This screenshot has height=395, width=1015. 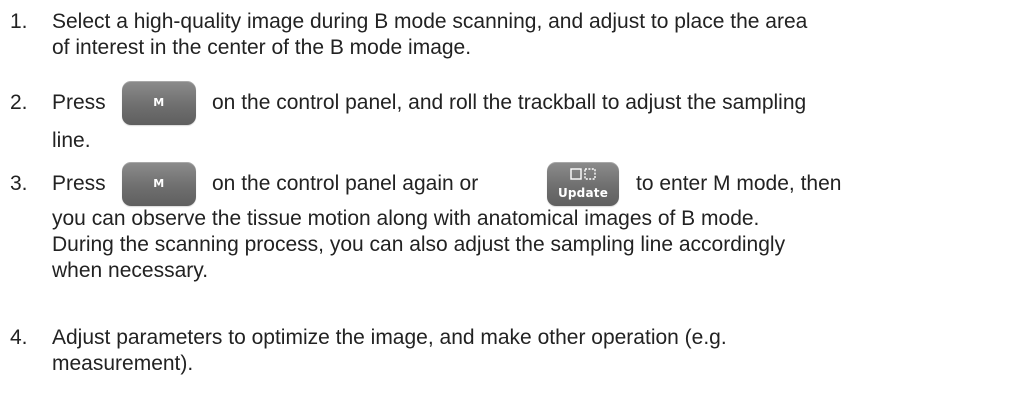 I want to click on step-line: measurement)., so click(x=123, y=363).